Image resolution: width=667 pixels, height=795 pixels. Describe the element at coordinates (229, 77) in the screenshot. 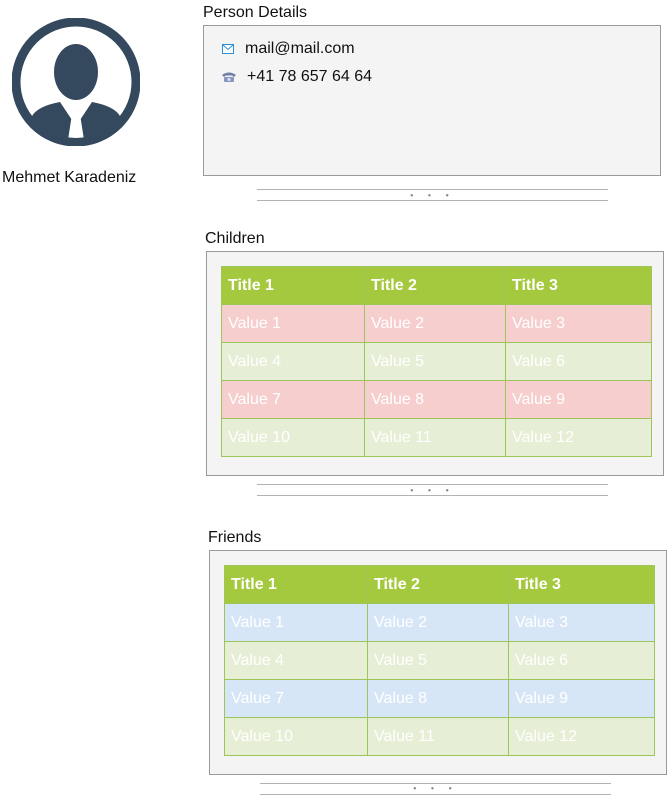

I see `telephone-icon` at that location.